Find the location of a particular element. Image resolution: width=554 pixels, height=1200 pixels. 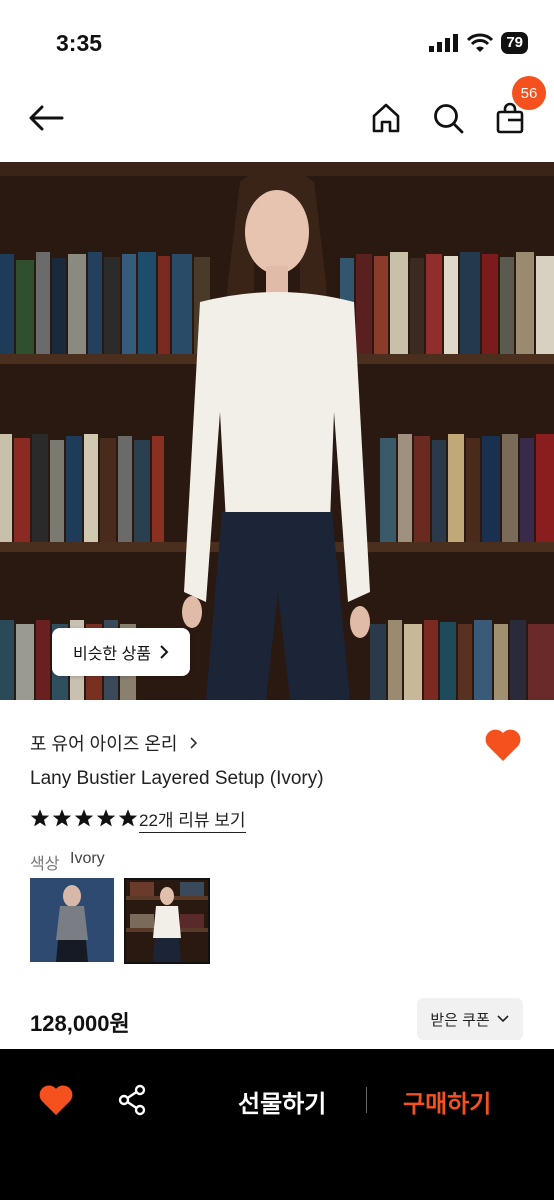

wifi-icon is located at coordinates (480, 42).